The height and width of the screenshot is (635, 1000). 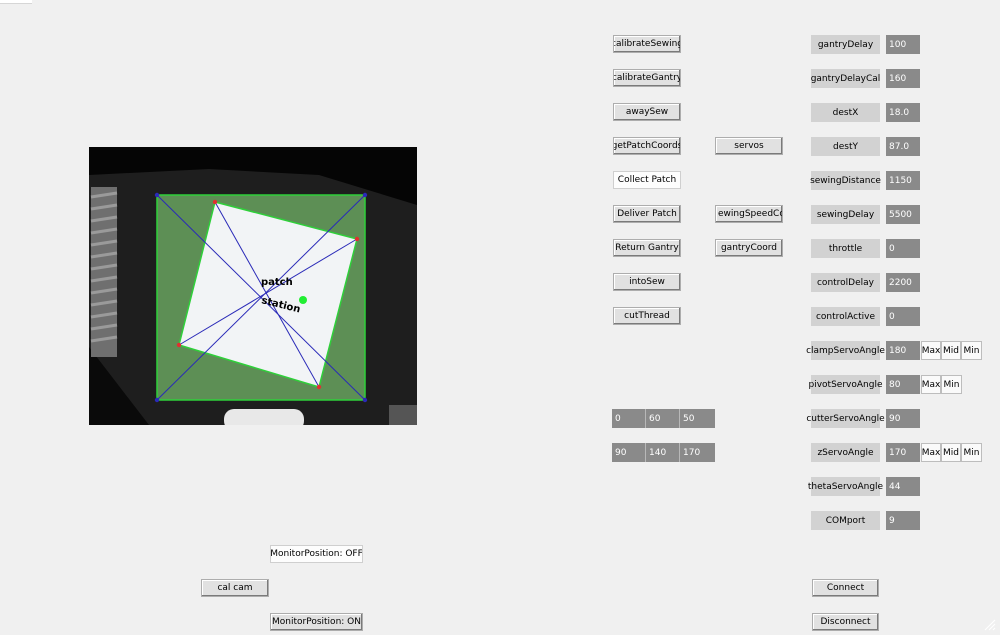 I want to click on param-input-com-port: 9, so click(x=903, y=520).